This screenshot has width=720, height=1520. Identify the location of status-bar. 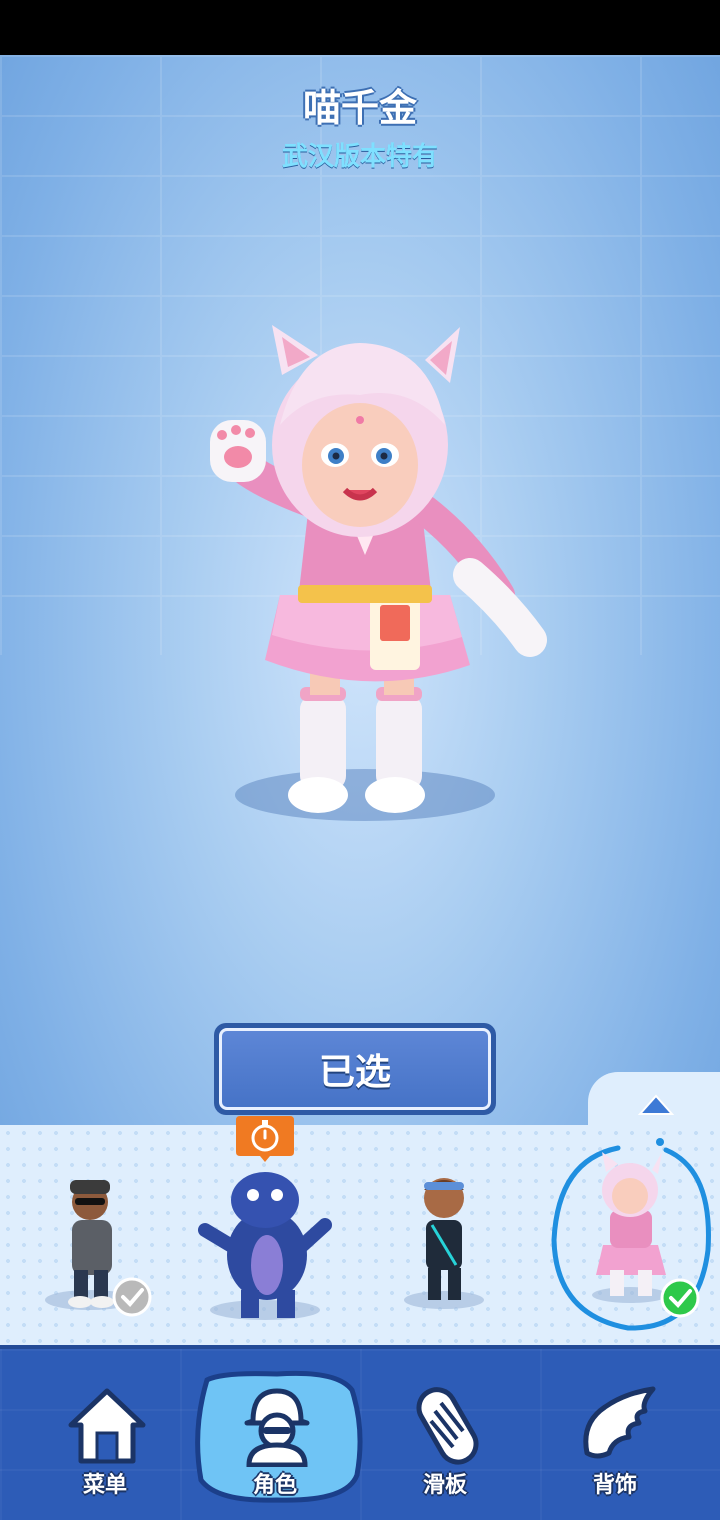
(360, 27).